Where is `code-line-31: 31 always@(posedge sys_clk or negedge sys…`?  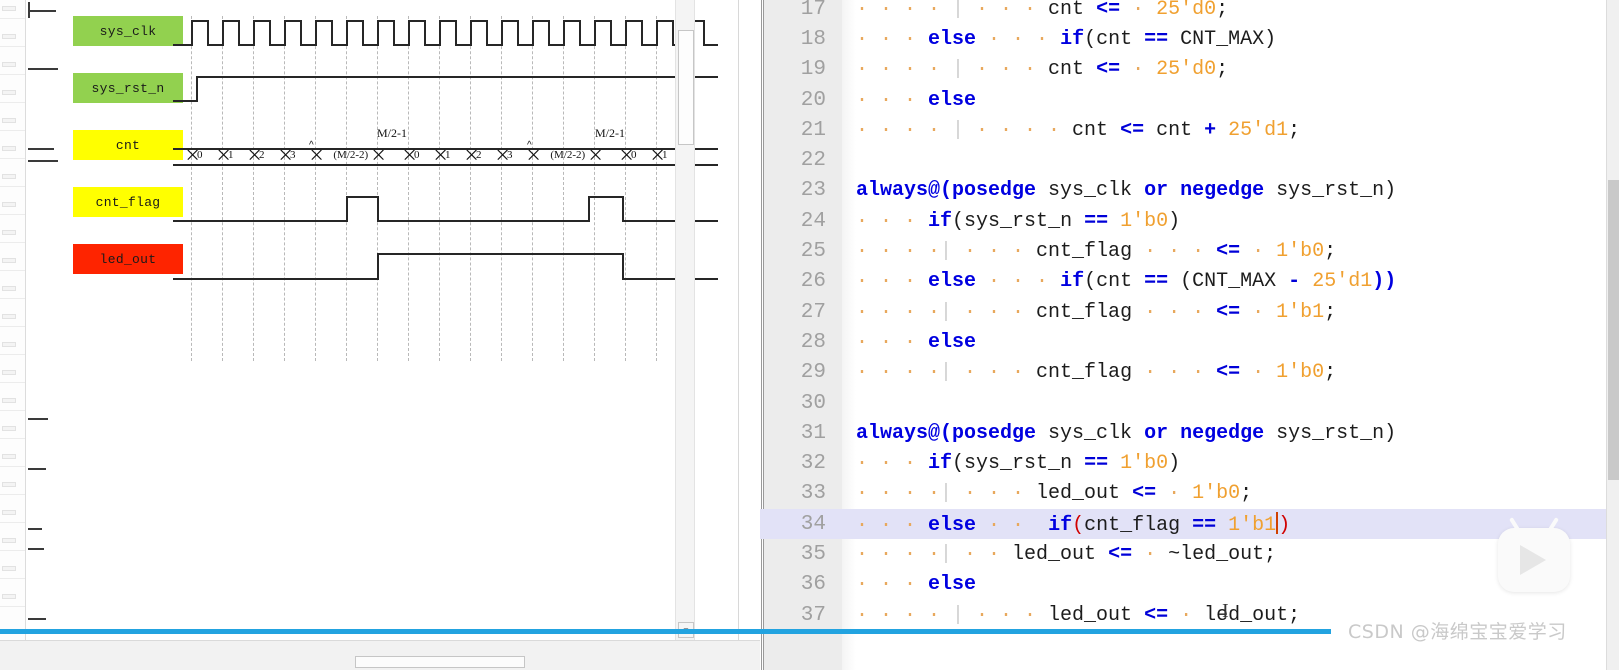
code-line-31: 31 always@(posedge sys_clk or negedge sys… is located at coordinates (1189, 433).